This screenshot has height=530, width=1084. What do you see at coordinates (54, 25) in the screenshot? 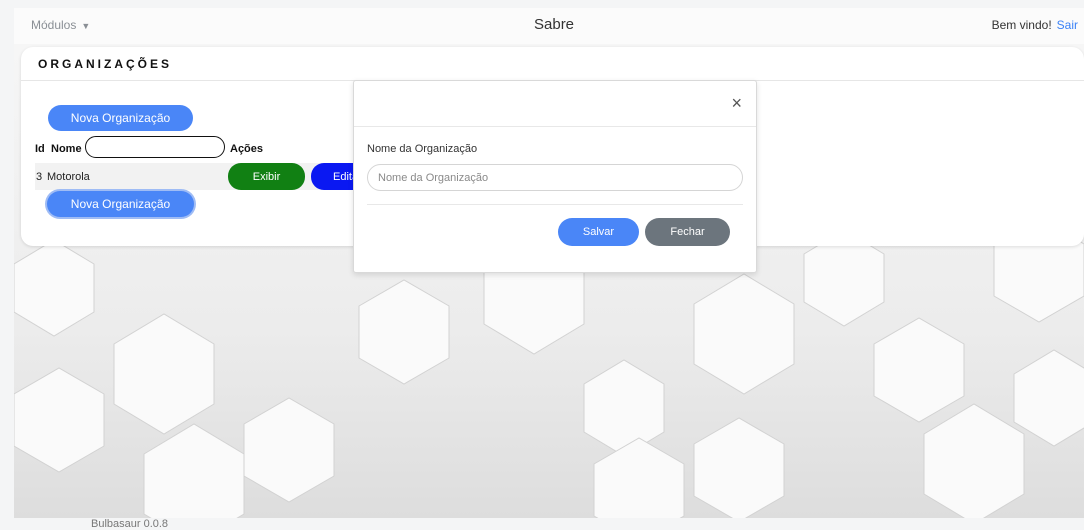
I see `modules-label: Módulos` at bounding box center [54, 25].